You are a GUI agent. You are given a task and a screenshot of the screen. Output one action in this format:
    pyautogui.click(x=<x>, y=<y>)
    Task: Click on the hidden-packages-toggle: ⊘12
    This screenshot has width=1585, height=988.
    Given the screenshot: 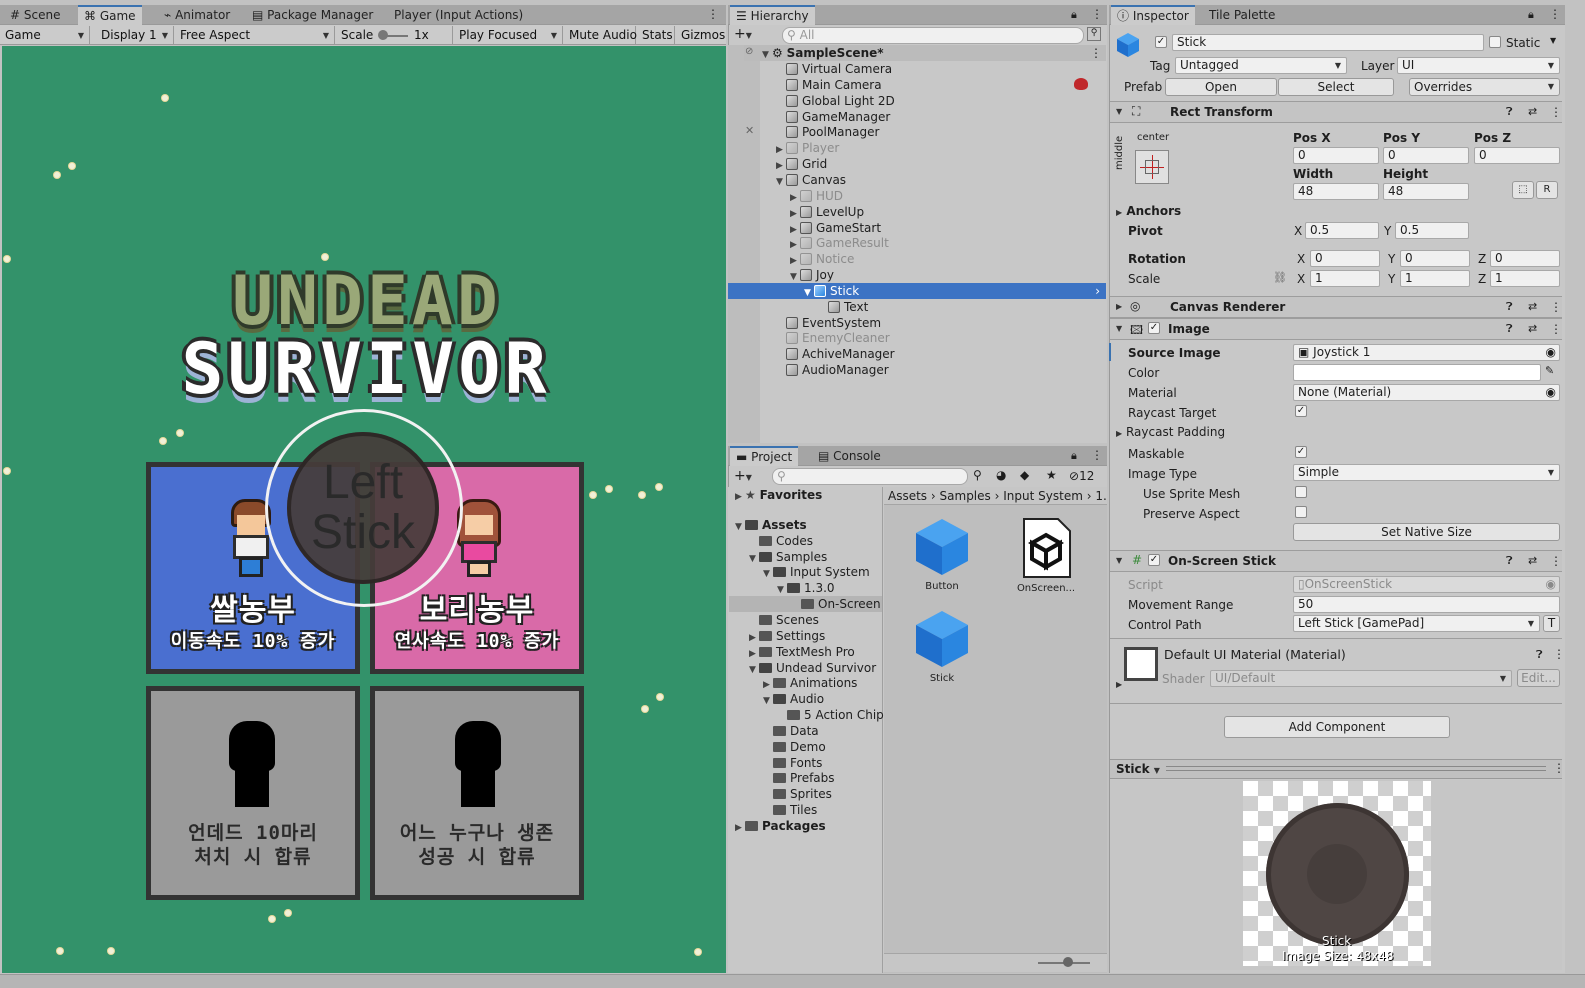 What is the action you would take?
    pyautogui.click(x=1081, y=476)
    